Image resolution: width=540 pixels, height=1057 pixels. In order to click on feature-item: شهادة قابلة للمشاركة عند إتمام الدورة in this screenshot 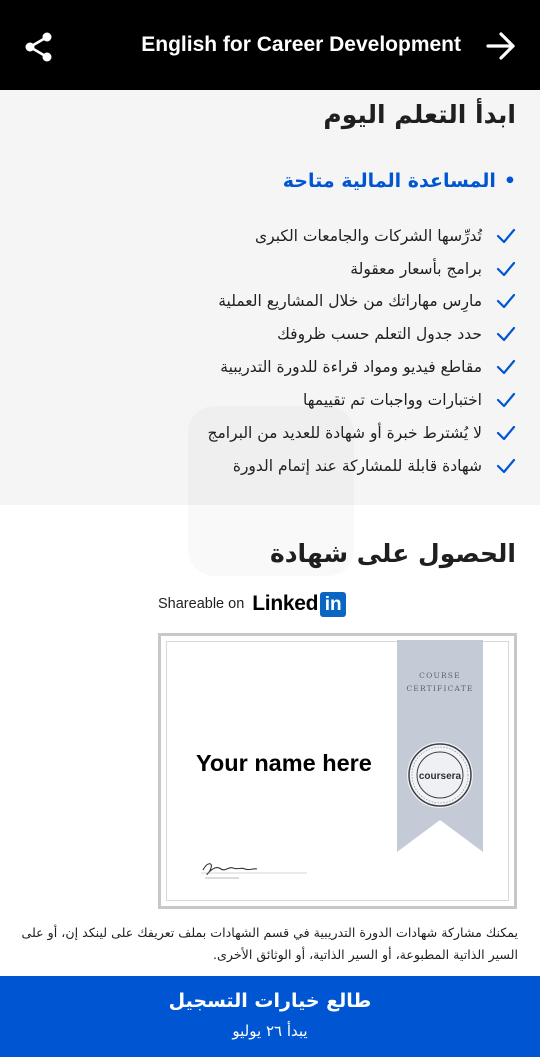, I will do `click(336, 466)`.